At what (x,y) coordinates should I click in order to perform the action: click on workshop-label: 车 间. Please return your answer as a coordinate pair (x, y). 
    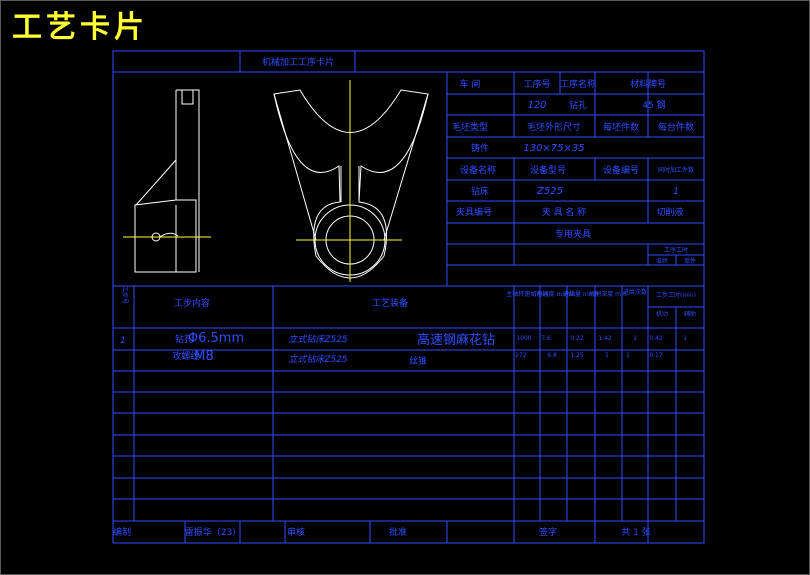
    Looking at the image, I should click on (470, 84).